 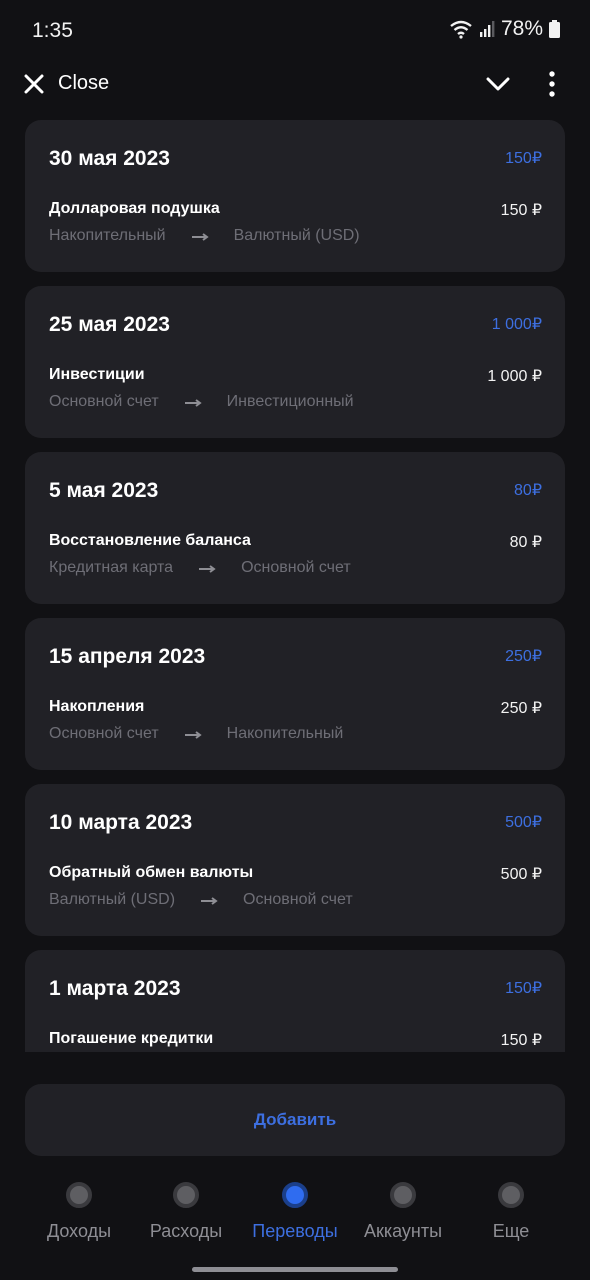 I want to click on add-transfer-button: Добавить, so click(x=295, y=1120).